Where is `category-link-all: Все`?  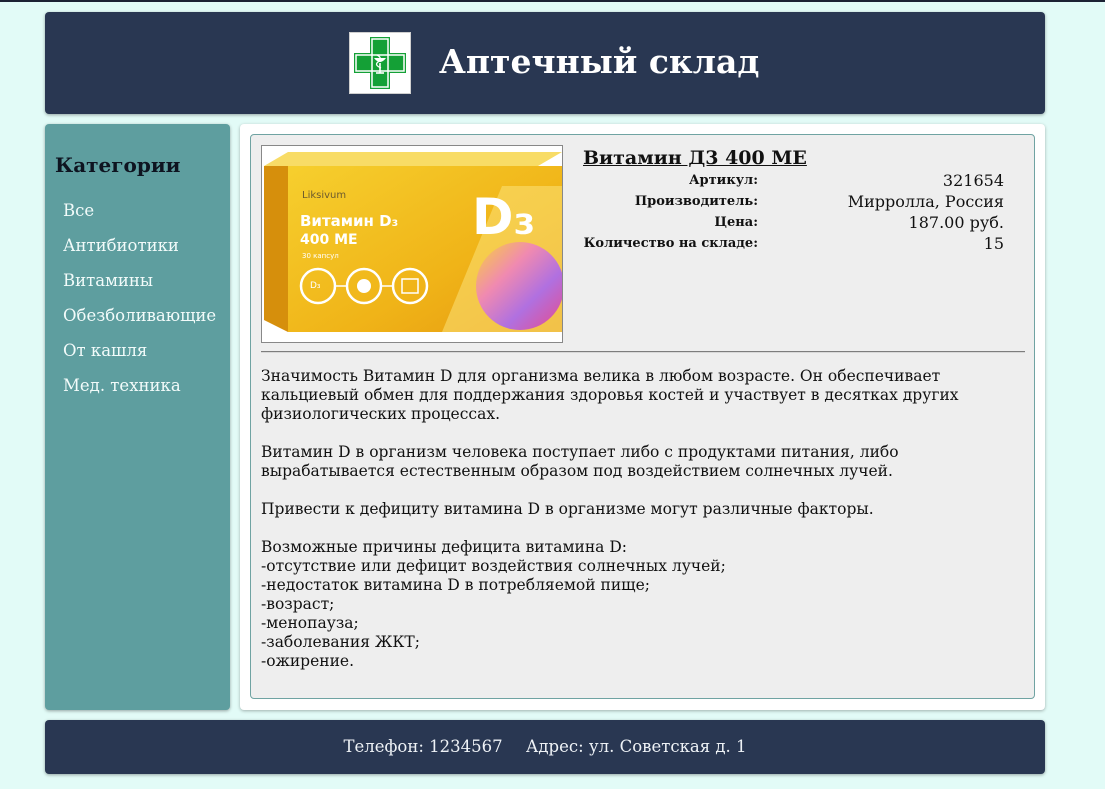
category-link-all: Все is located at coordinates (139, 217).